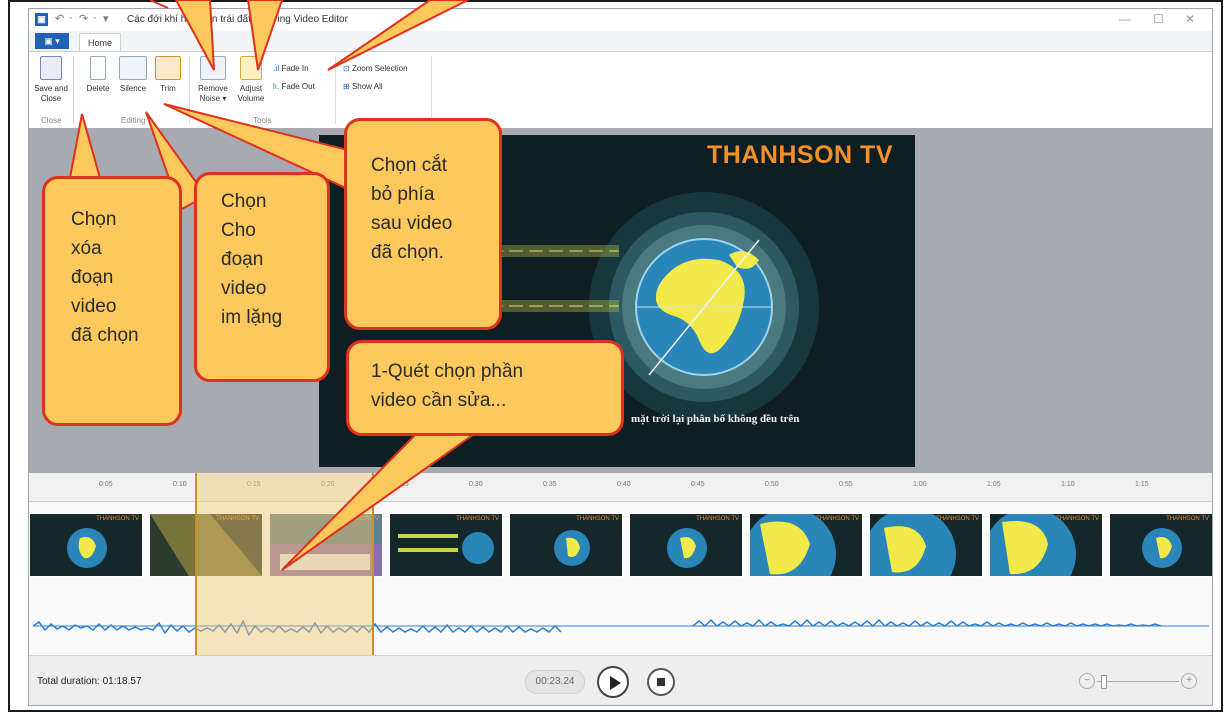 This screenshot has height=712, width=1225. What do you see at coordinates (309, 35) in the screenshot?
I see `annotation-arrows` at bounding box center [309, 35].